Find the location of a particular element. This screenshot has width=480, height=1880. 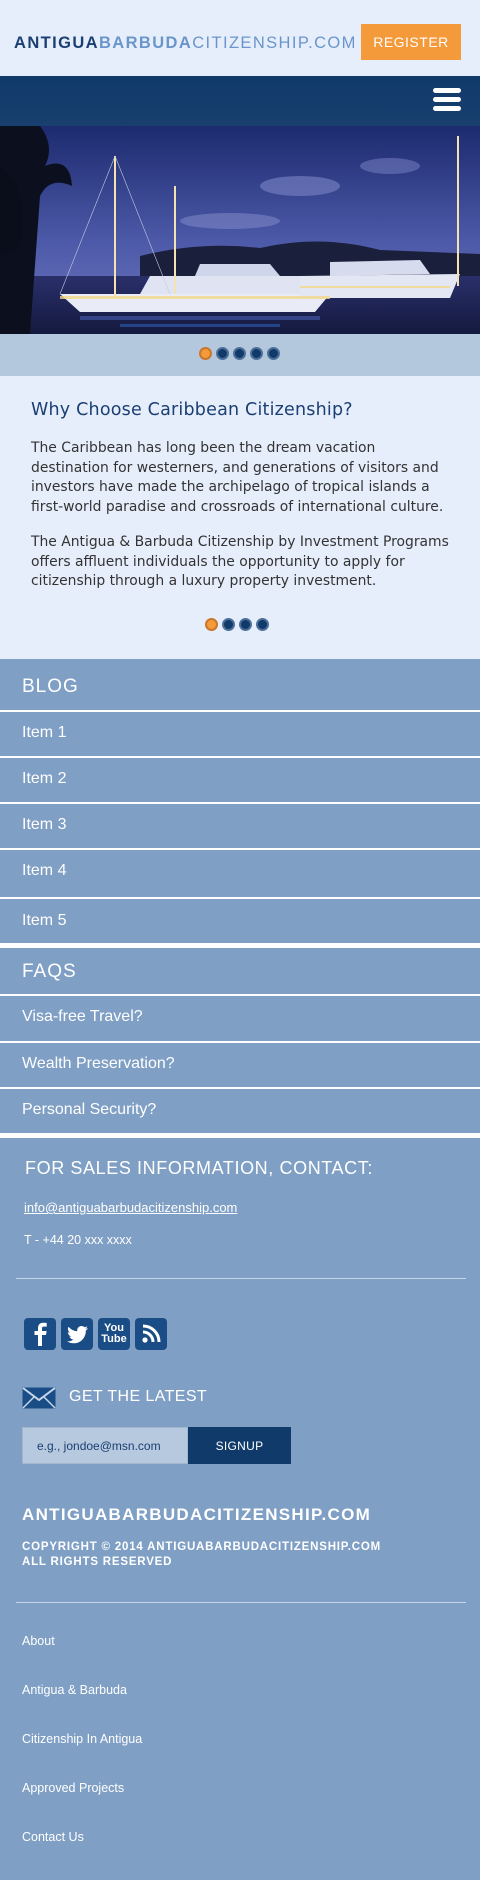

newsletter-label: GET THE LATEST is located at coordinates (138, 1396).